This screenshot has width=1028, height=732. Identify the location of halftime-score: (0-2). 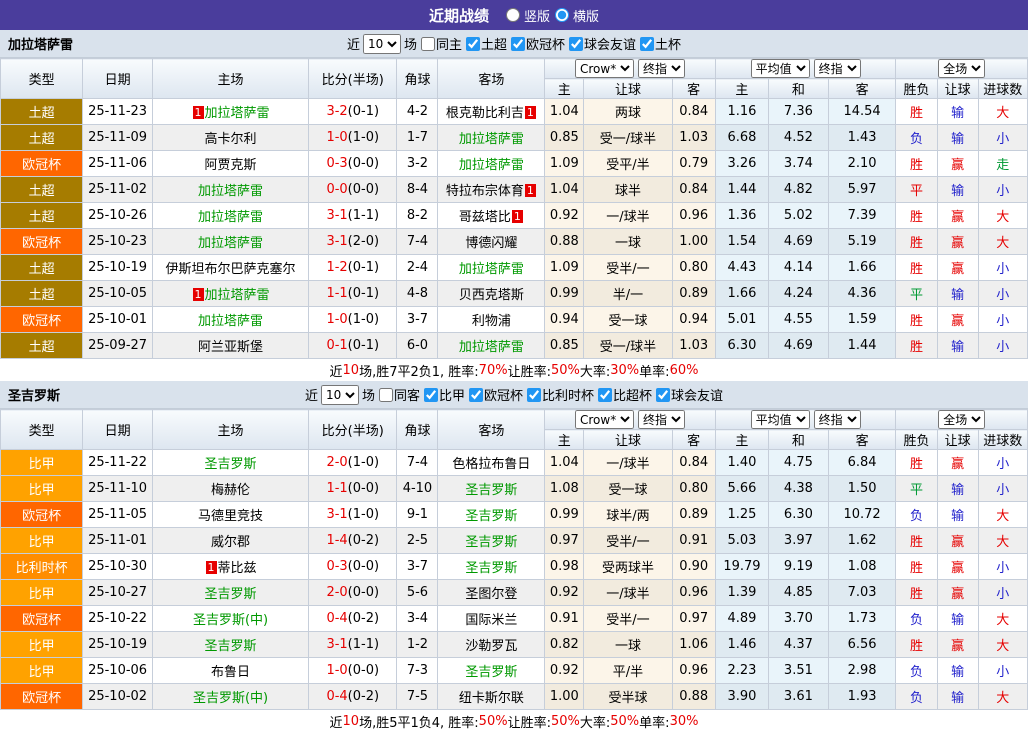
(363, 696).